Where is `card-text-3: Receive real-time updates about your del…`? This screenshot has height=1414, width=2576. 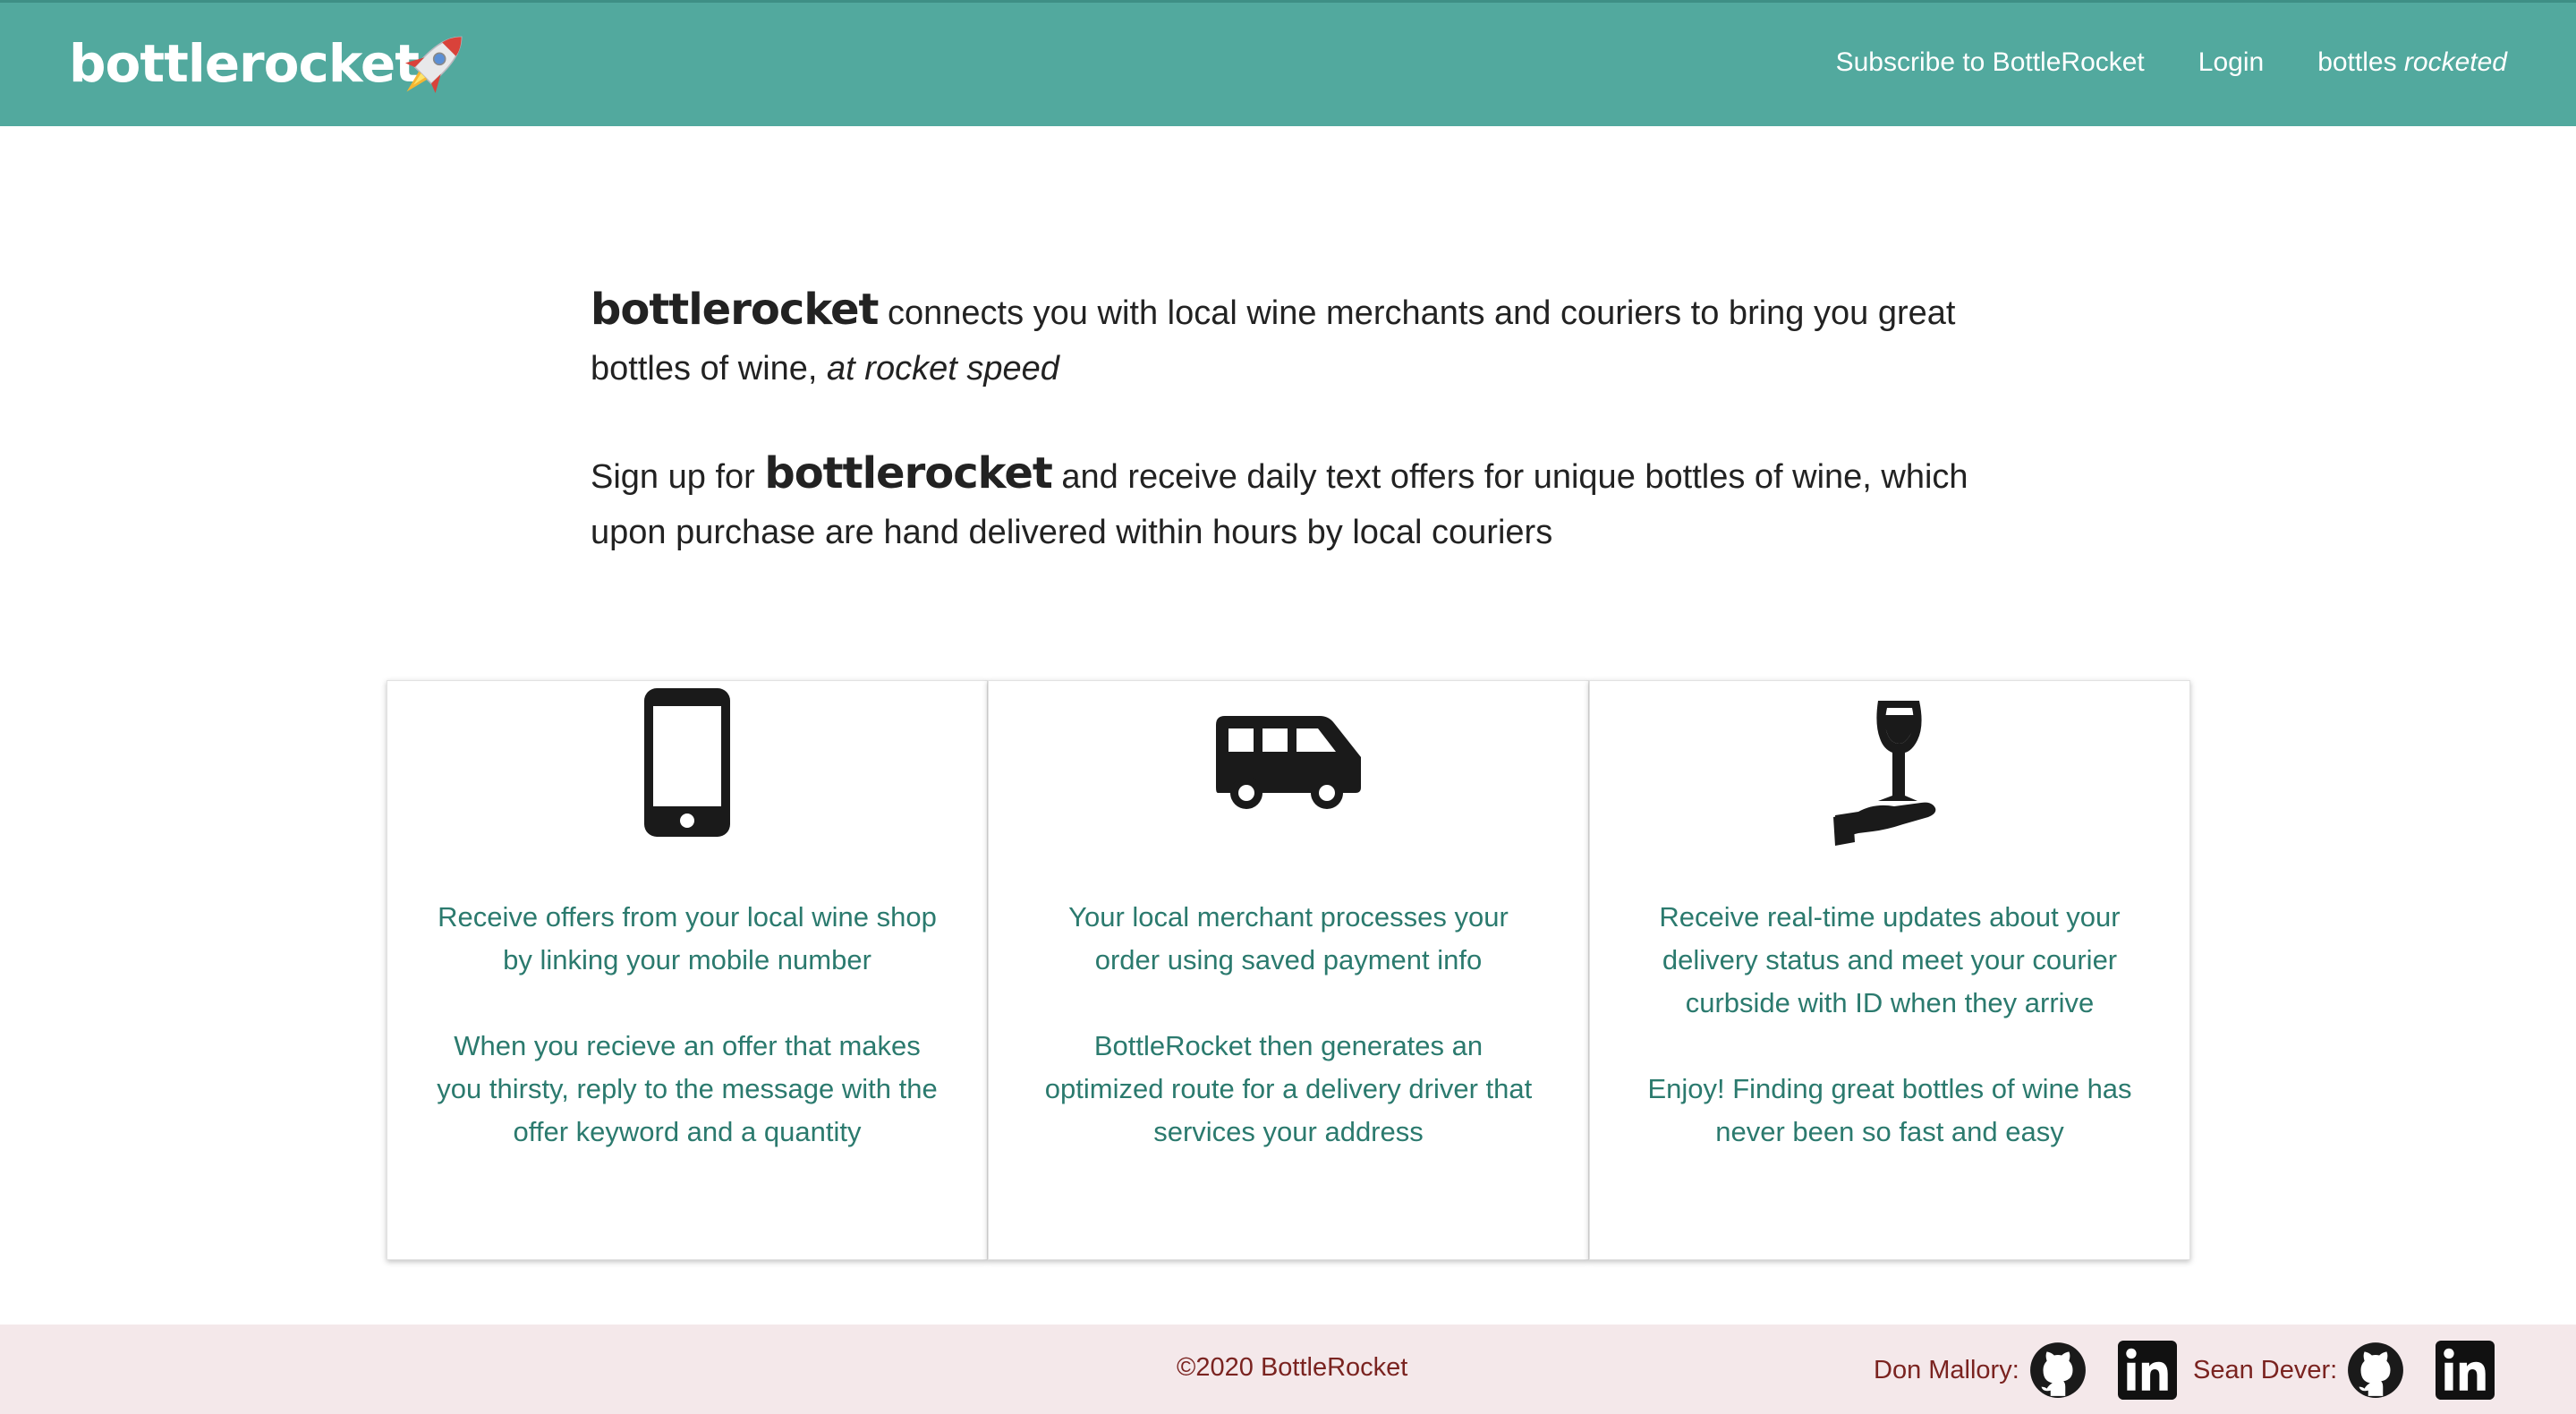
card-text-3: Receive real-time updates about your del… is located at coordinates (1890, 1046).